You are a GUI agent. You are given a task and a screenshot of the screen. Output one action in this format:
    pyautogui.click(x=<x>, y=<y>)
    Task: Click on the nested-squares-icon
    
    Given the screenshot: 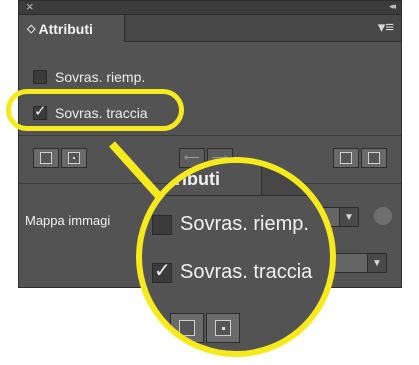 What is the action you would take?
    pyautogui.click(x=374, y=158)
    